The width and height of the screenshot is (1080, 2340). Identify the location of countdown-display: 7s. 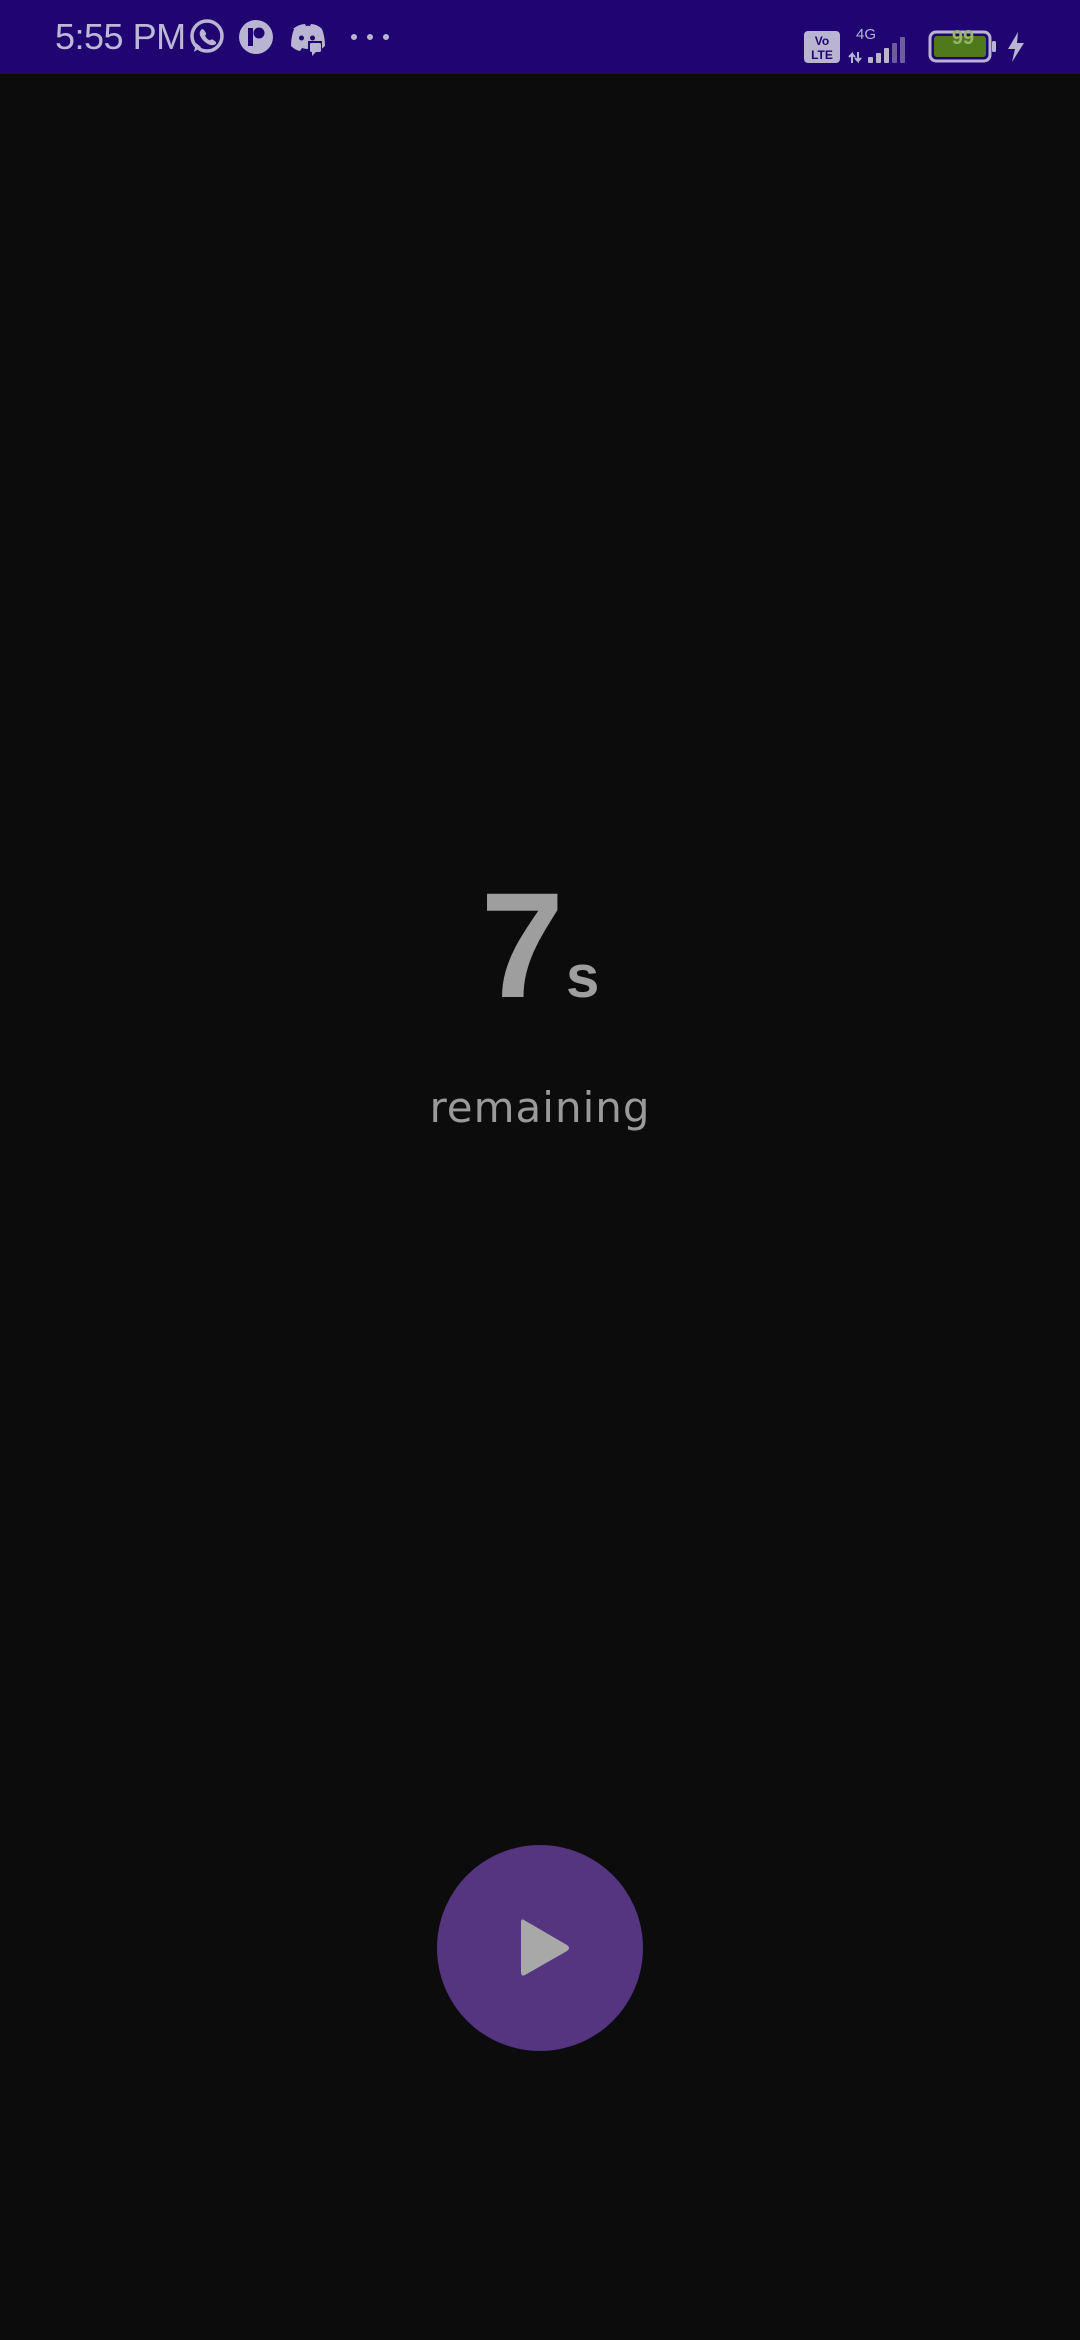
(540, 945).